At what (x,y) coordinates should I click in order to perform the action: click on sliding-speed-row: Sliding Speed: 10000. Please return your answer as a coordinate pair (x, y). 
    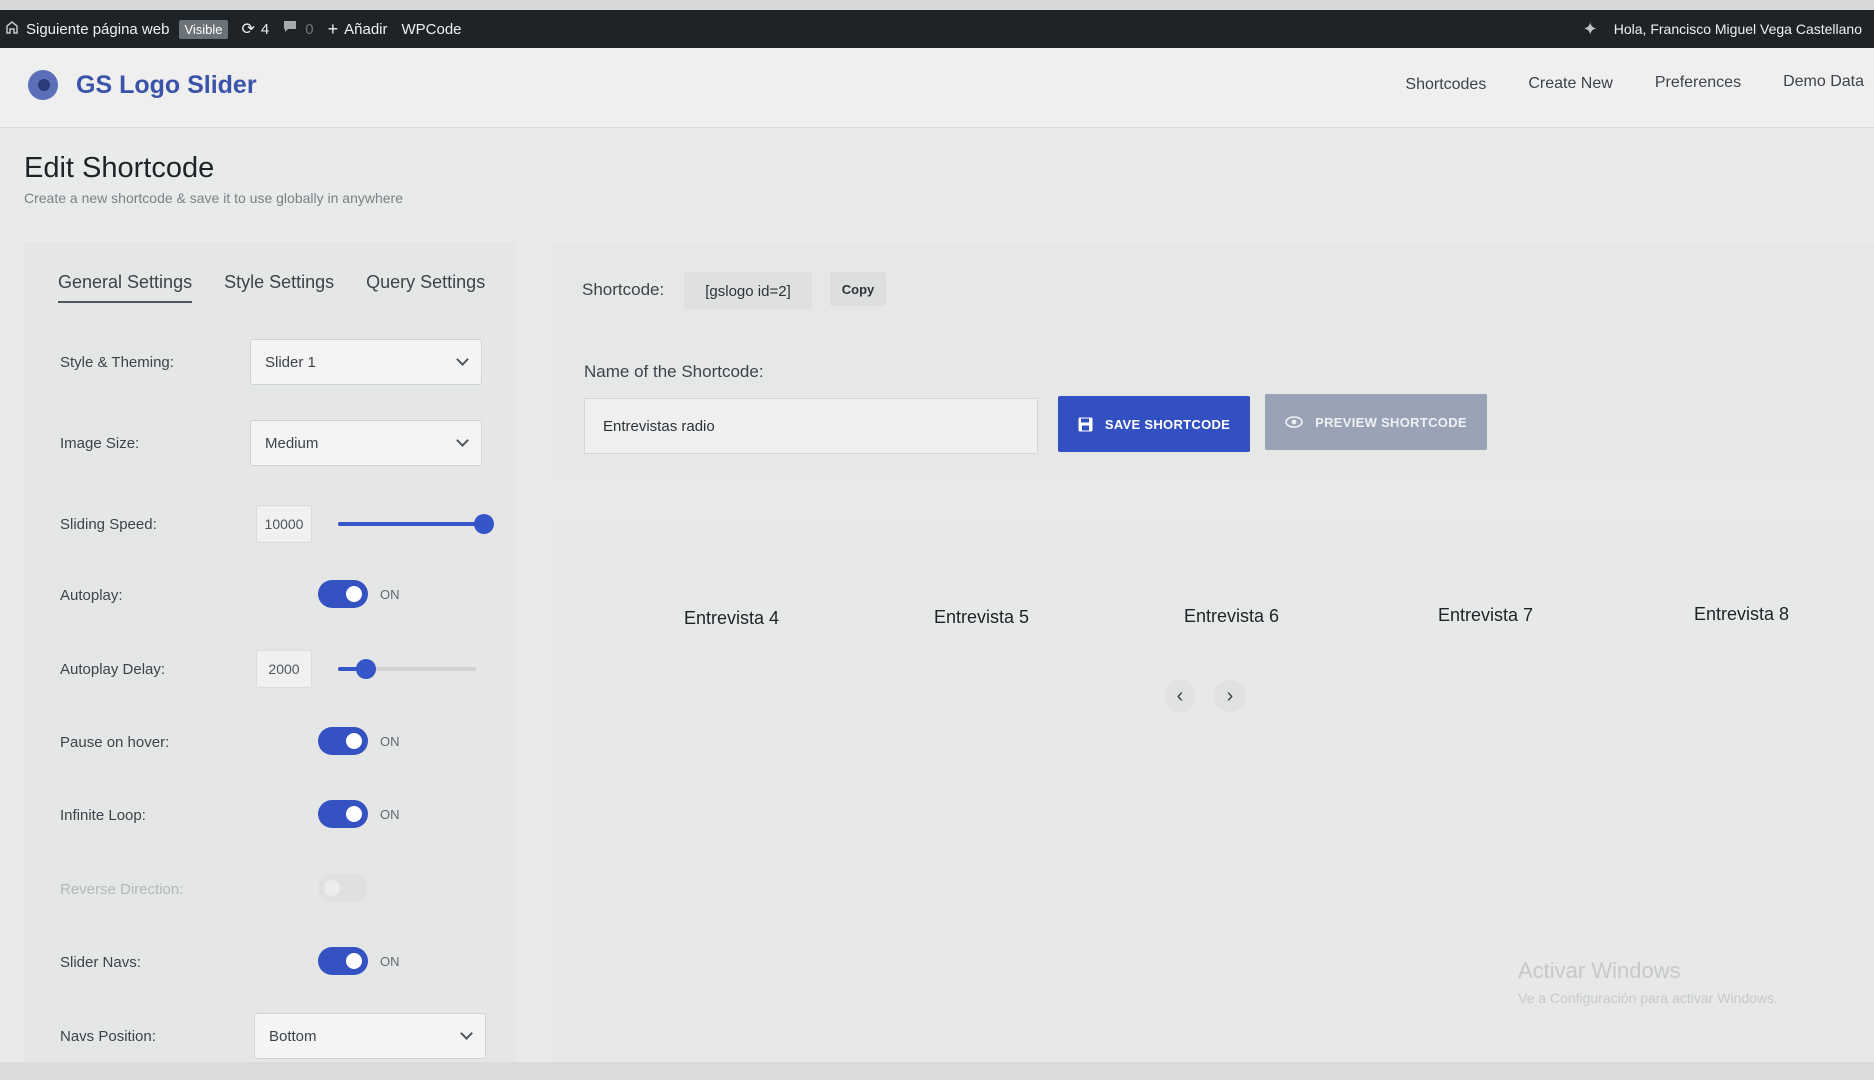
    Looking at the image, I should click on (280, 524).